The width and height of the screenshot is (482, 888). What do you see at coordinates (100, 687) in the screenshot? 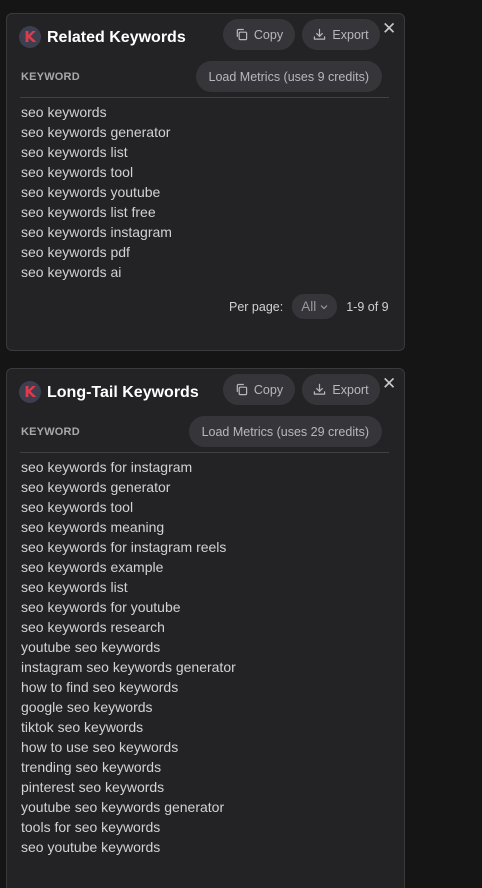
I see `keyword-item: how to find seo keywords` at bounding box center [100, 687].